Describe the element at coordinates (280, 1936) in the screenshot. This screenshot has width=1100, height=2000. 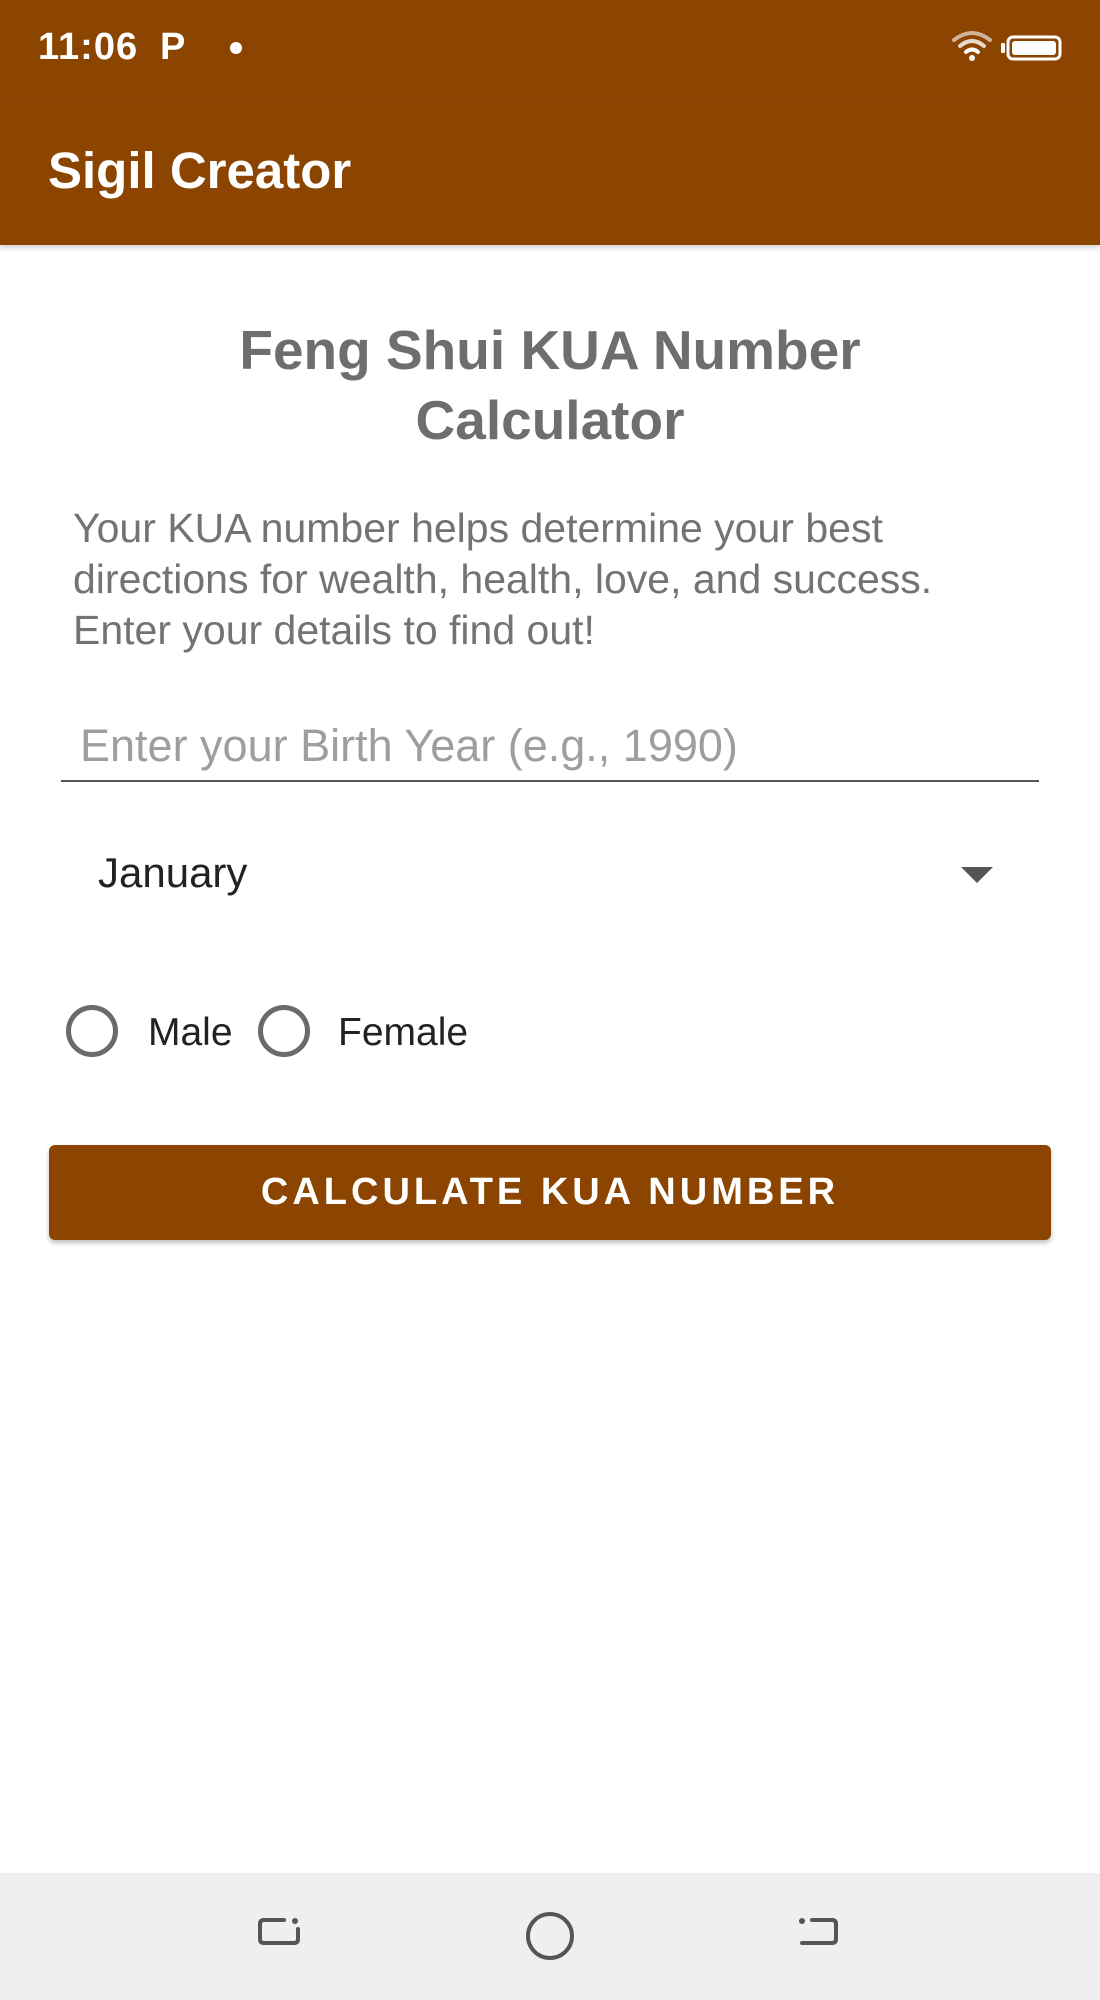
I see `recent-apps-icon` at that location.